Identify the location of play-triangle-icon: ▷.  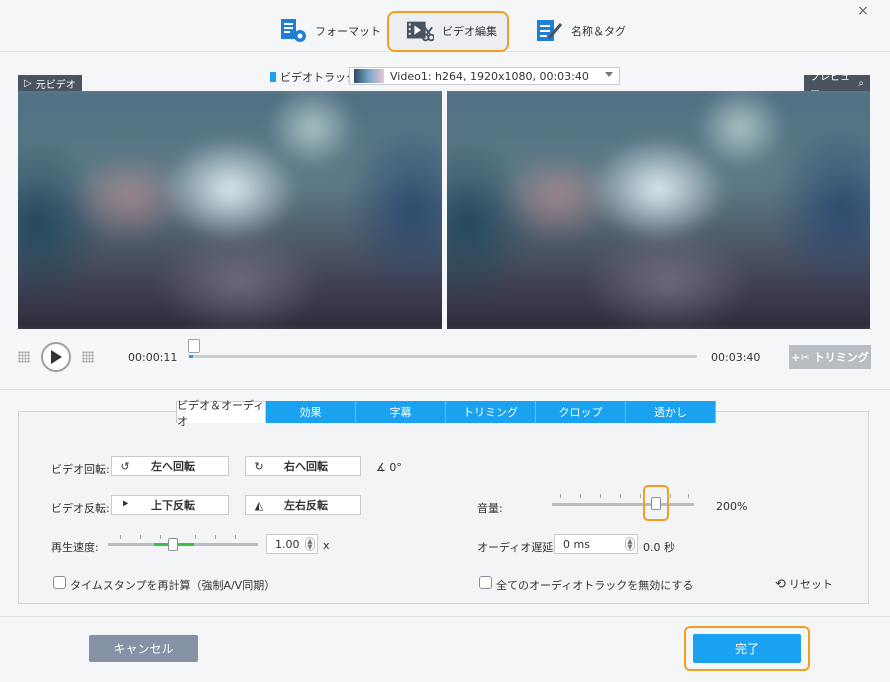
(28, 83).